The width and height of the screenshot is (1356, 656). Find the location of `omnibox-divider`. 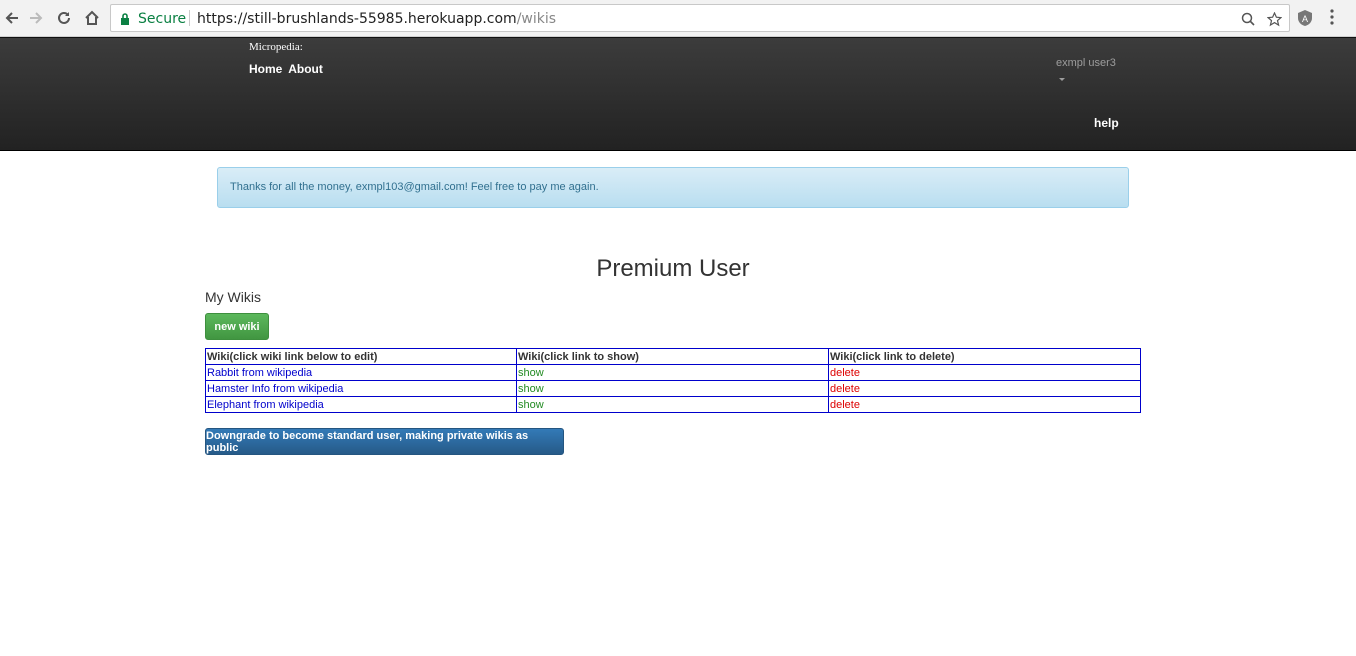

omnibox-divider is located at coordinates (189, 18).